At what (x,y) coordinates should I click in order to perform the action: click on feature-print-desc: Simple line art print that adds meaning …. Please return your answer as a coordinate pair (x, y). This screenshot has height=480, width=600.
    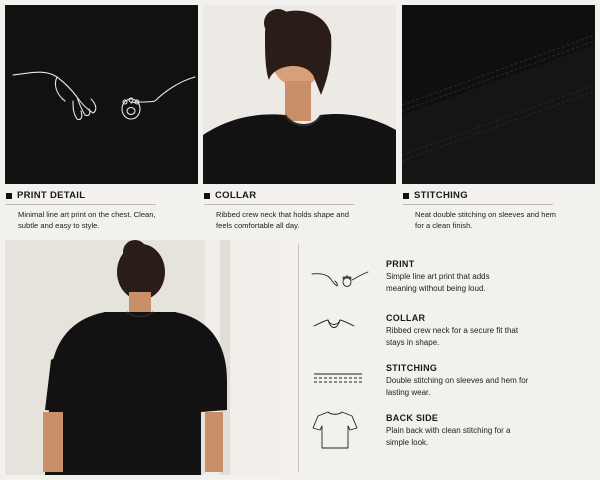
    Looking at the image, I should click on (438, 282).